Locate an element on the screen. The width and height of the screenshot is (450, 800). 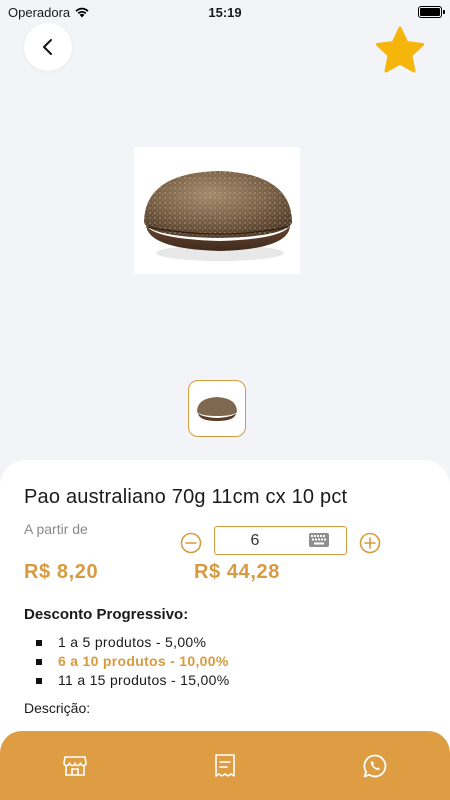
chevron-left-icon is located at coordinates (47, 47).